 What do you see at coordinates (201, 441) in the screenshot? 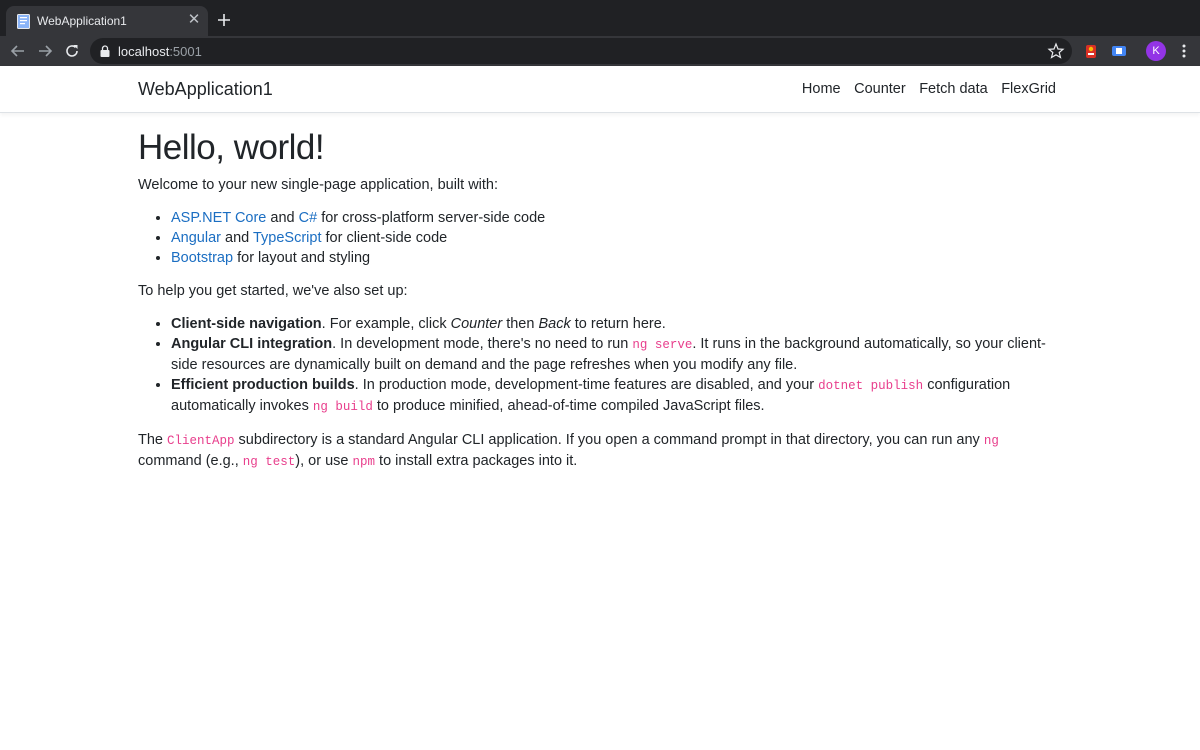
I see `inline-code: ClientApp` at bounding box center [201, 441].